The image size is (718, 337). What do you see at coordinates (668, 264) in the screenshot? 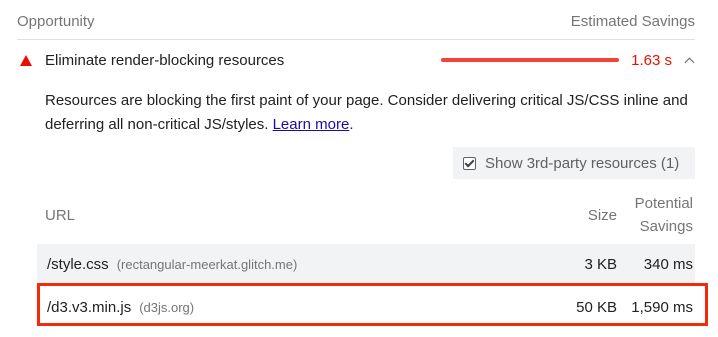
I see `savings-cell: 340 ms` at bounding box center [668, 264].